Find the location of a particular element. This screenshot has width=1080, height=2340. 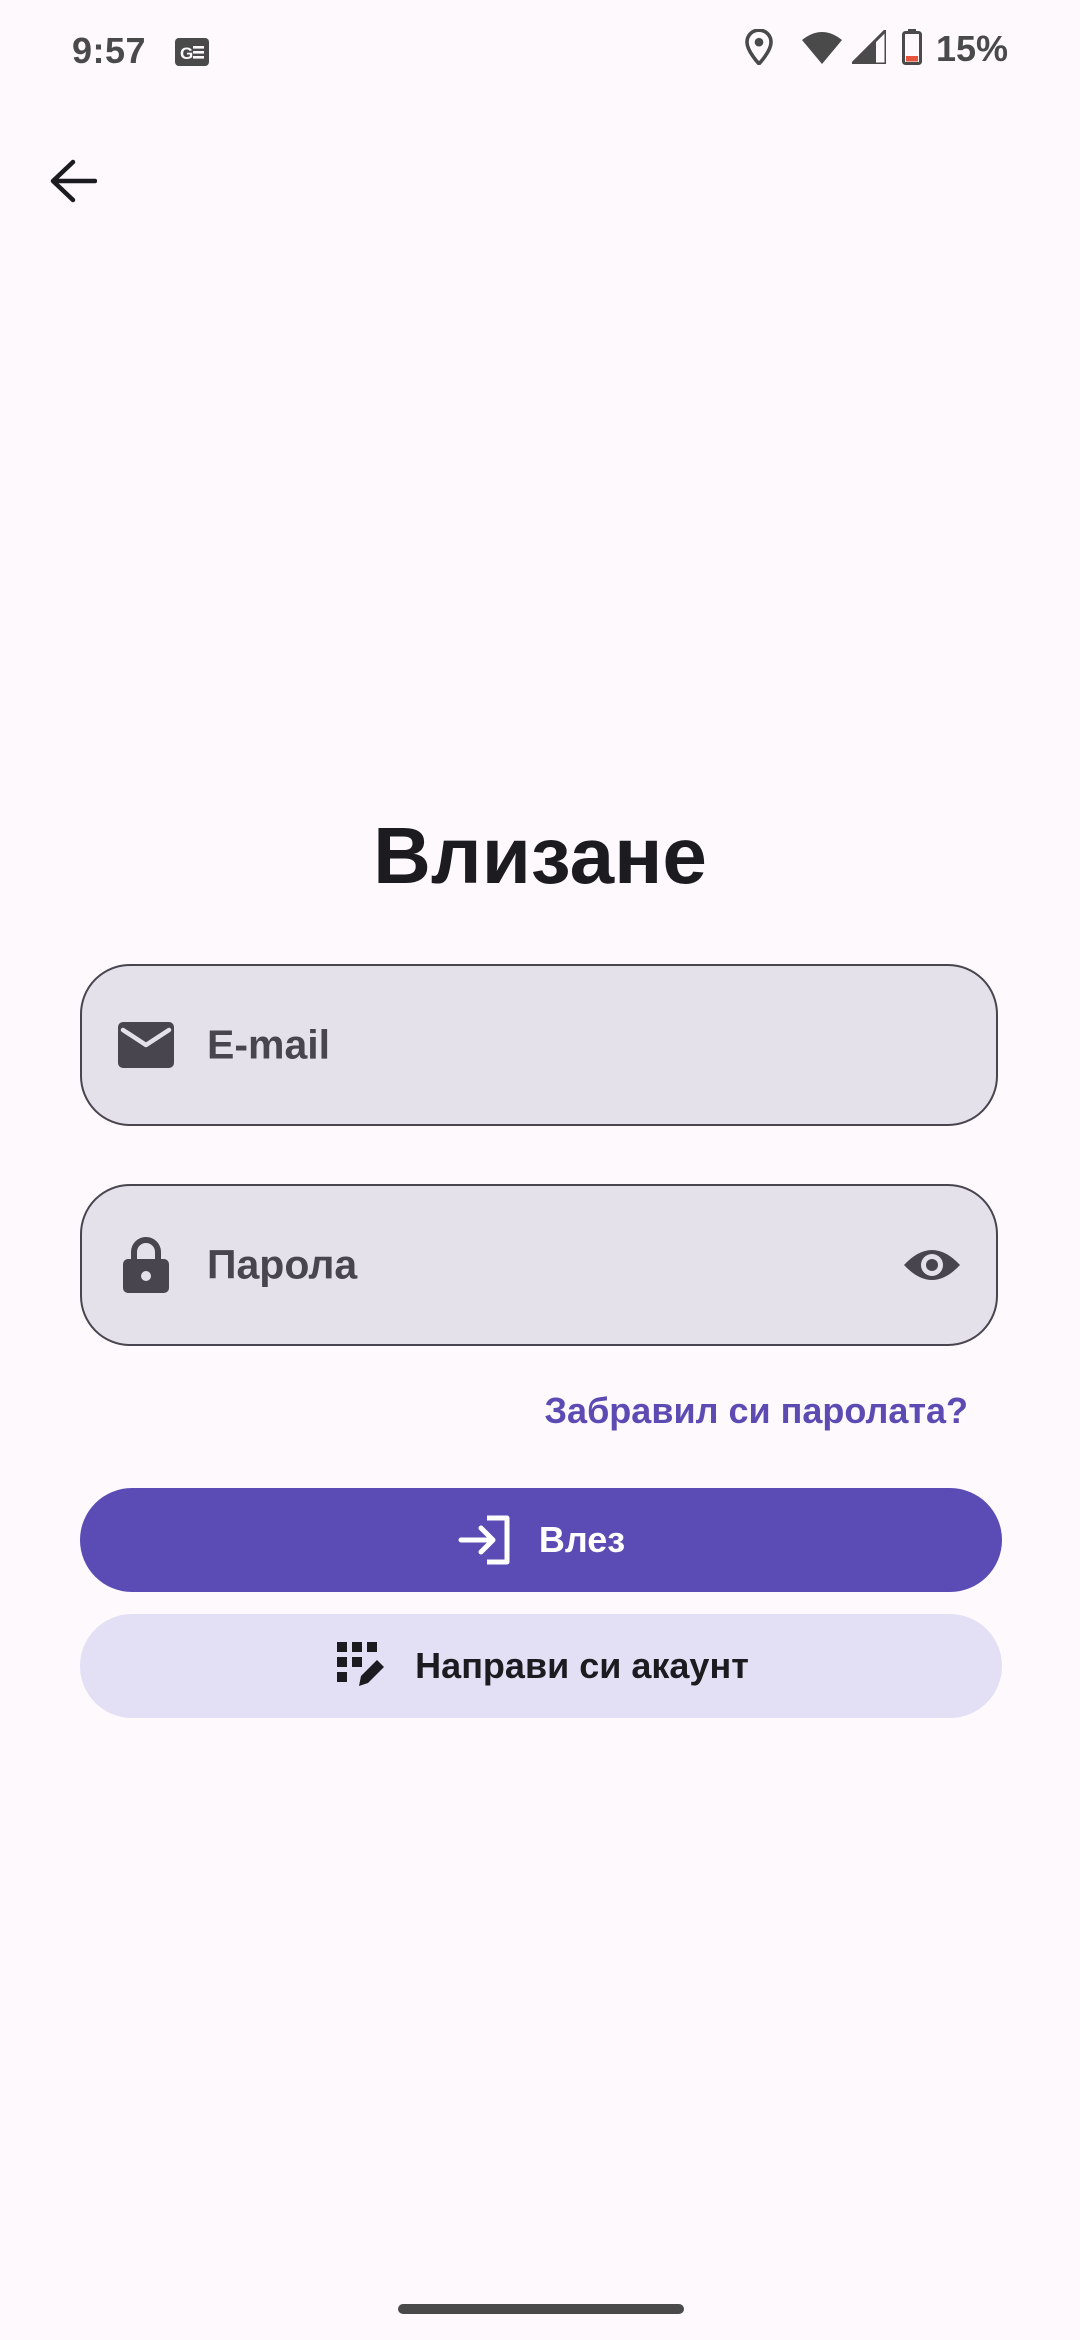

lock-icon is located at coordinates (146, 1265).